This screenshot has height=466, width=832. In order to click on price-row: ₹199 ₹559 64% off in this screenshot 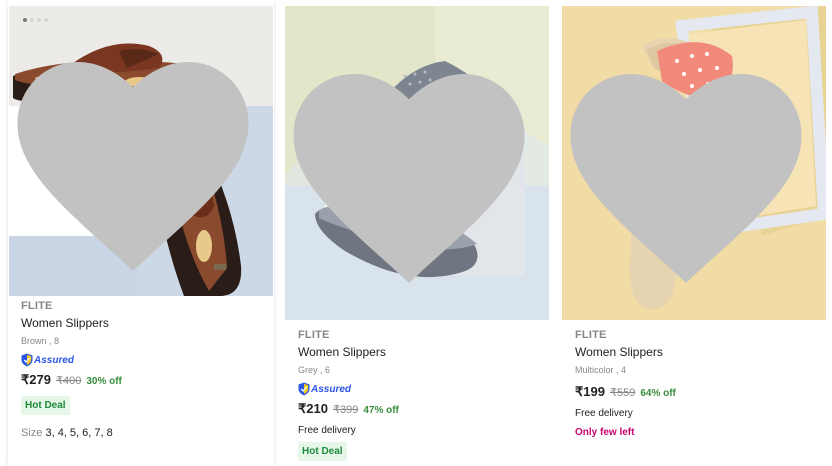, I will do `click(696, 393)`.